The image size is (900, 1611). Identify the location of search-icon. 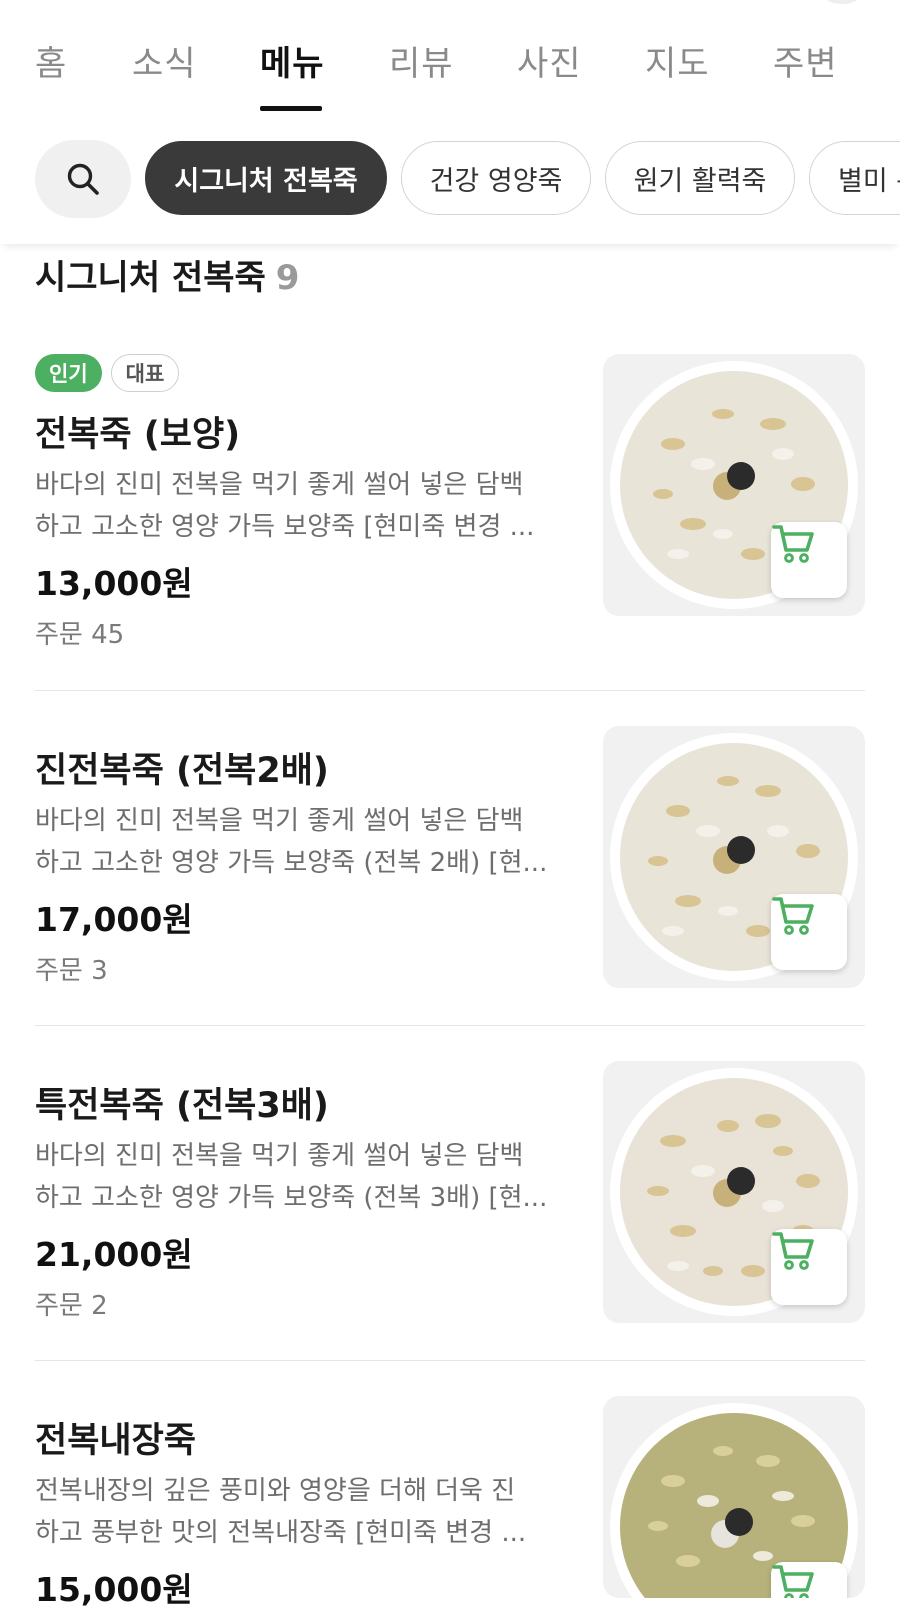
(83, 179).